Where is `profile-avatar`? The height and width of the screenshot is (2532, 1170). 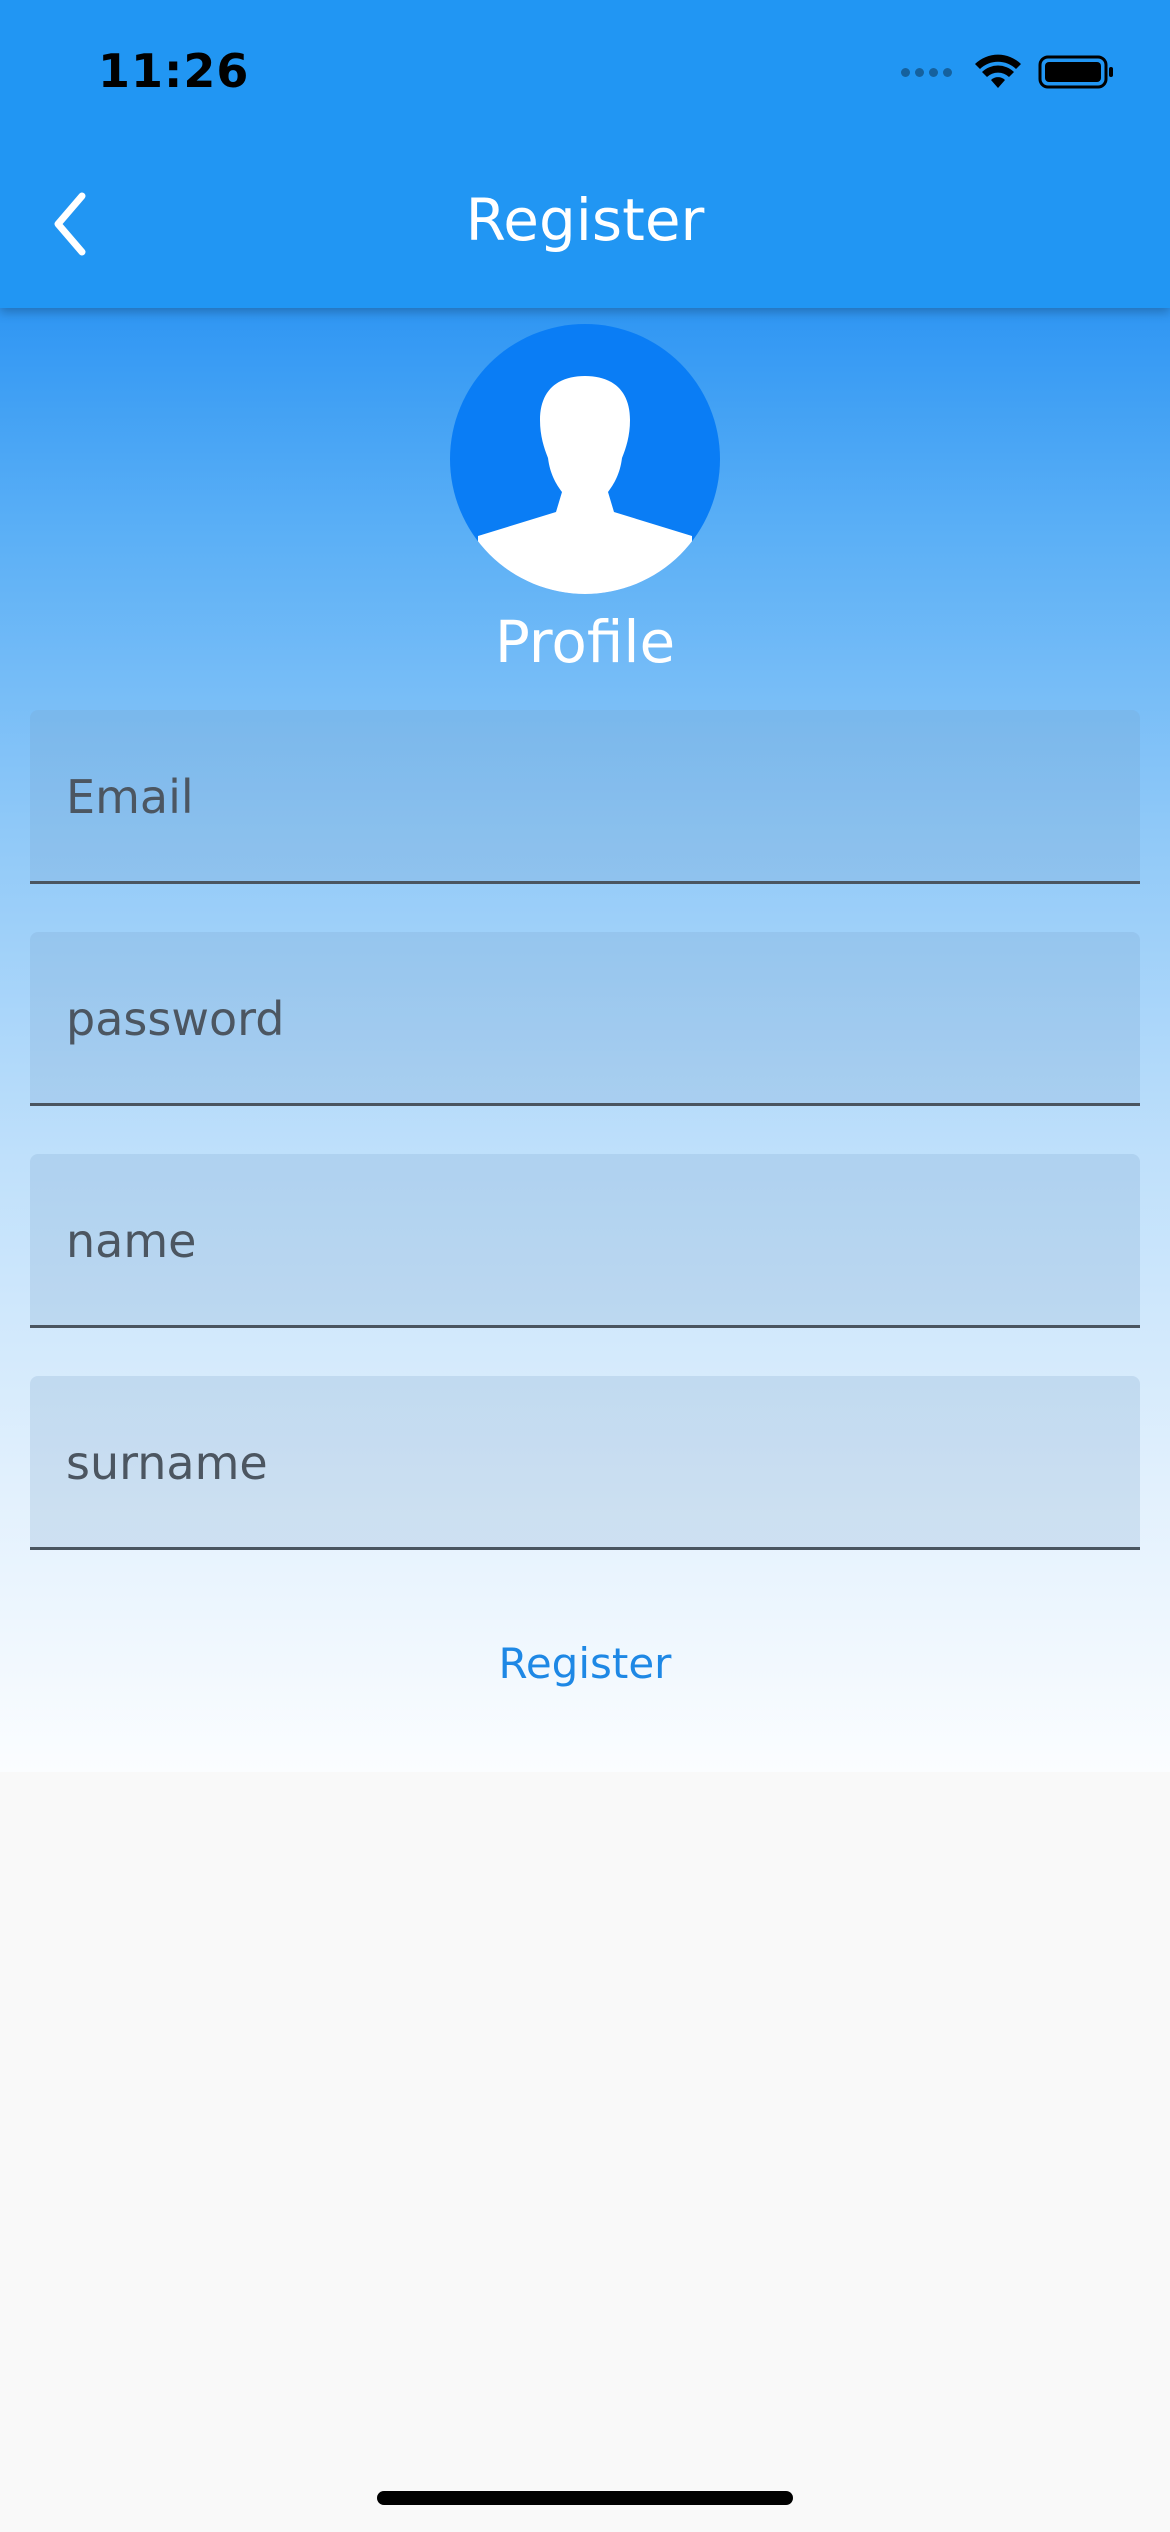 profile-avatar is located at coordinates (585, 459).